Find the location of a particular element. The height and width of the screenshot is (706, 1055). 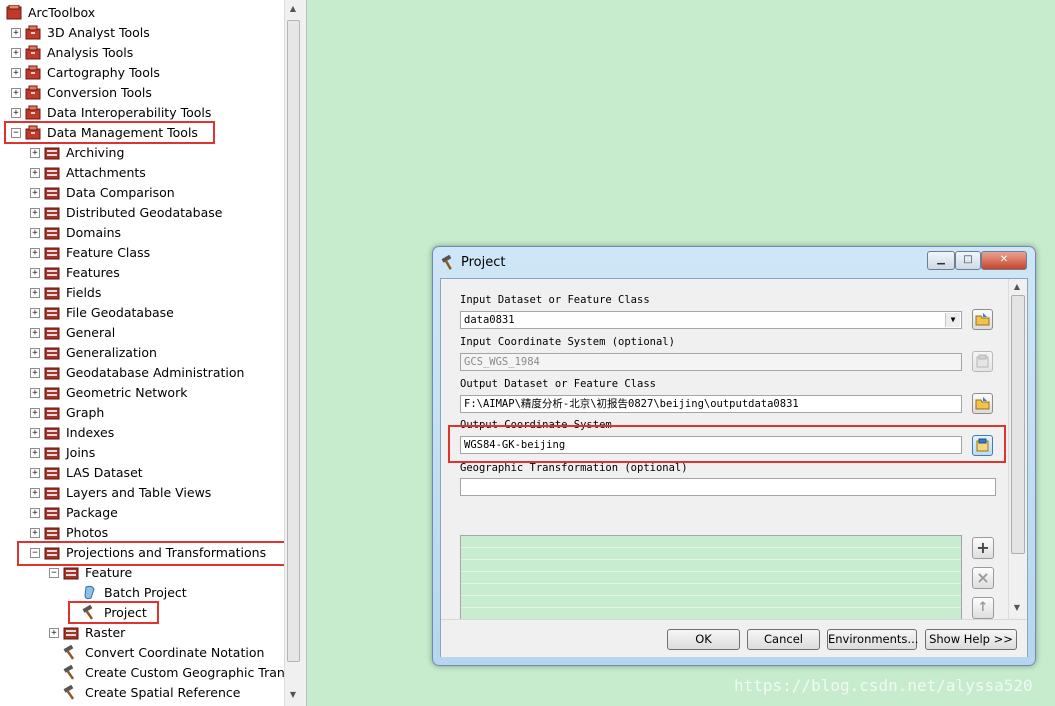

plus-icon: + is located at coordinates (983, 547).